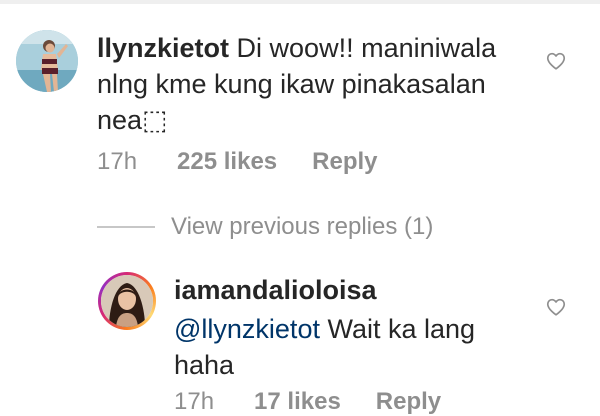 This screenshot has height=416, width=600. I want to click on comment-meta: 17h 225 likes Reply, so click(237, 162).